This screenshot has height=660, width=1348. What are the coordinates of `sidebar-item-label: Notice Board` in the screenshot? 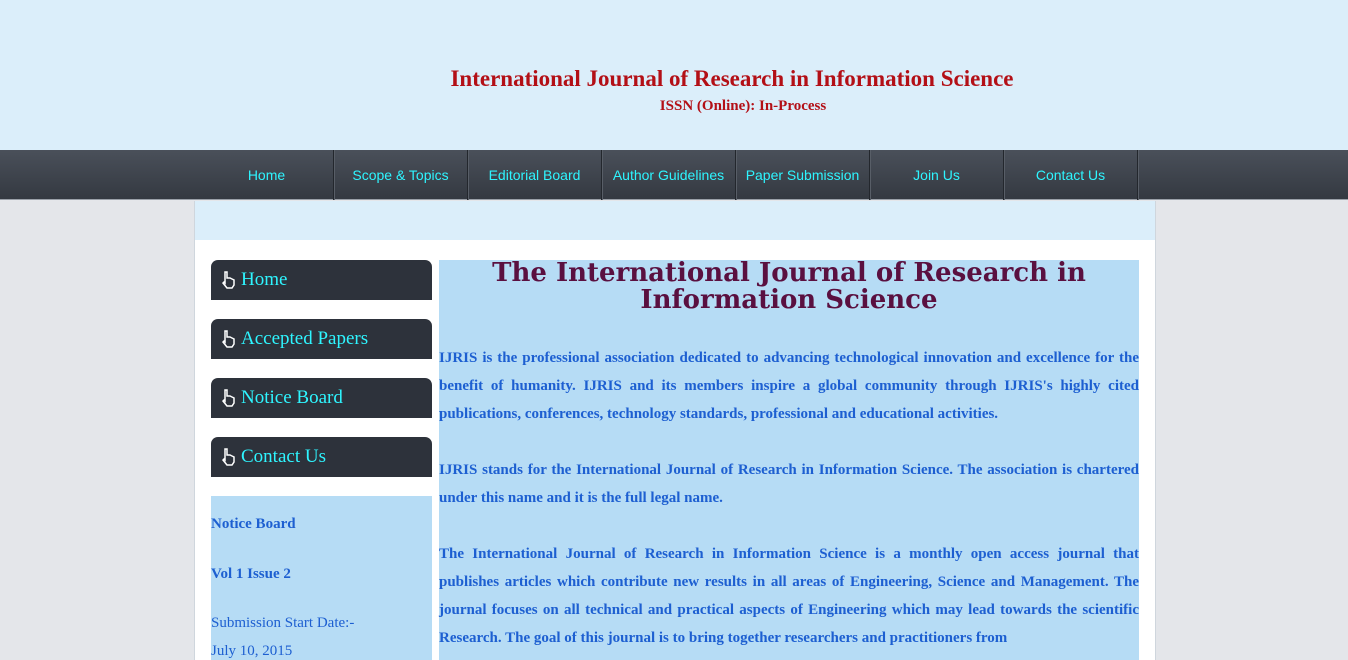 It's located at (292, 397).